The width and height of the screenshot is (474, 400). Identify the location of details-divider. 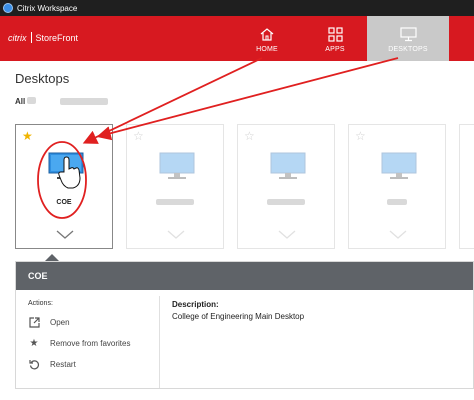
(159, 342).